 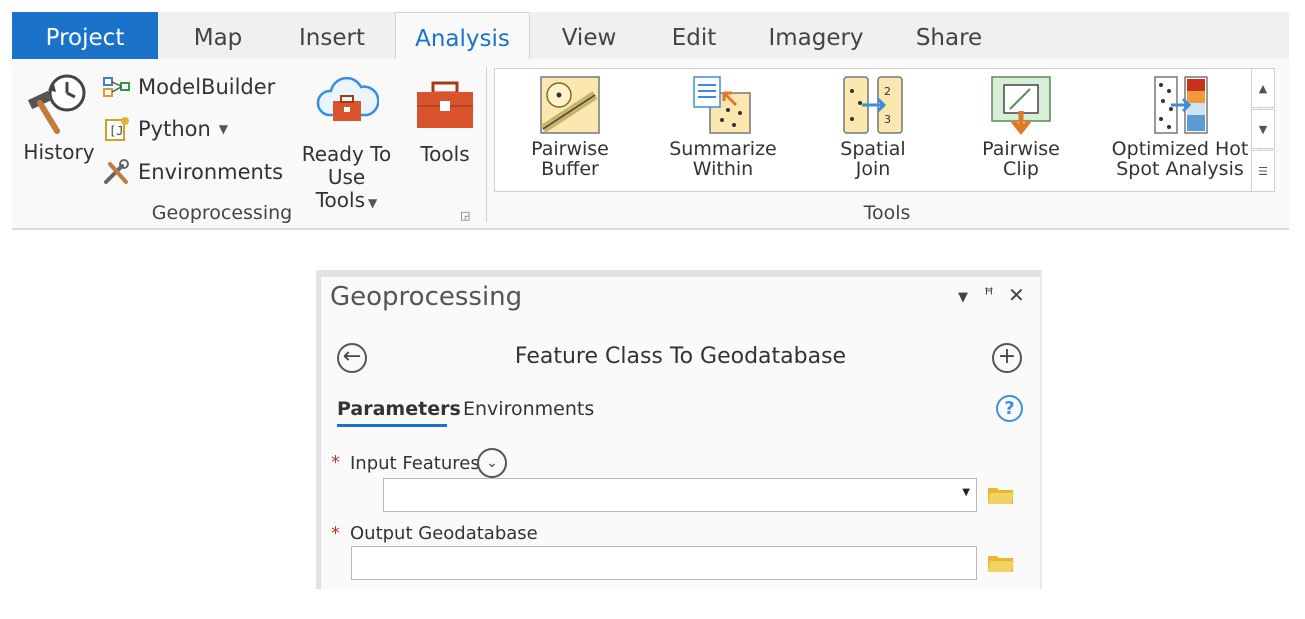 What do you see at coordinates (680, 495) in the screenshot?
I see `input-features-field: ▼` at bounding box center [680, 495].